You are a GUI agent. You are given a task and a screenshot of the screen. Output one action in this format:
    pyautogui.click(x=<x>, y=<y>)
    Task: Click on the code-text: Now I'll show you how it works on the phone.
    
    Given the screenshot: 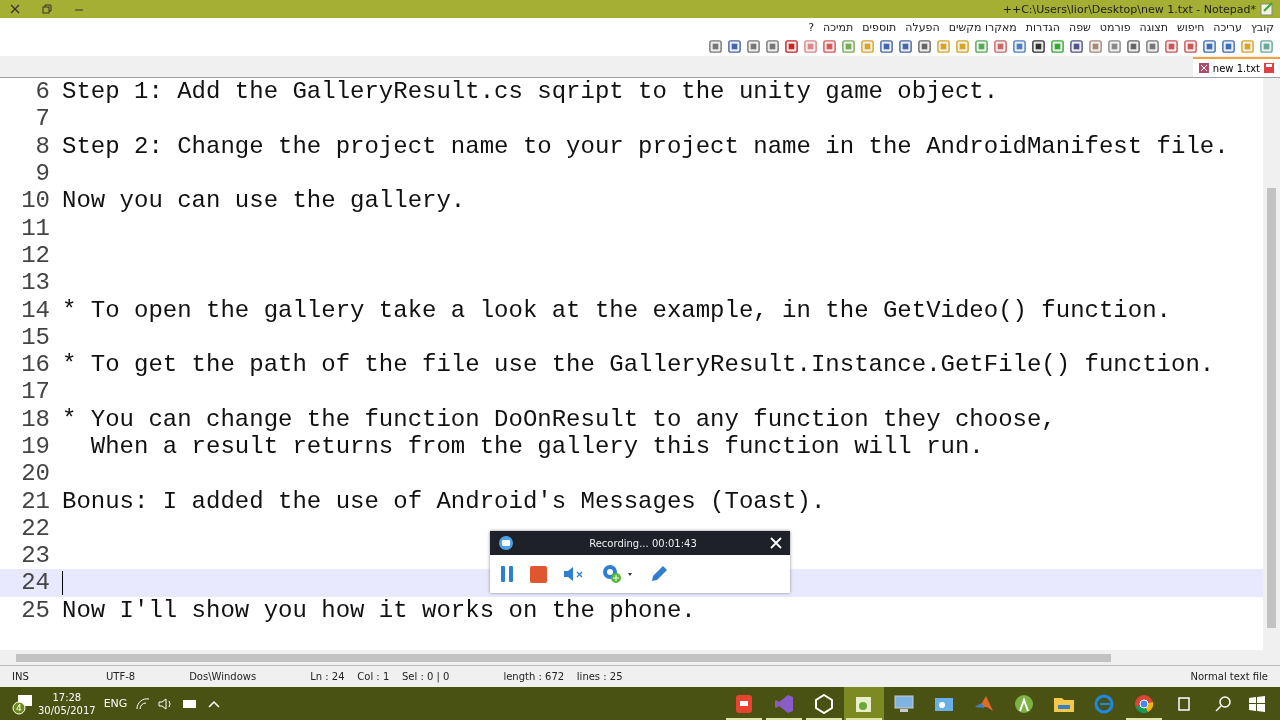 What is the action you would take?
    pyautogui.click(x=379, y=610)
    